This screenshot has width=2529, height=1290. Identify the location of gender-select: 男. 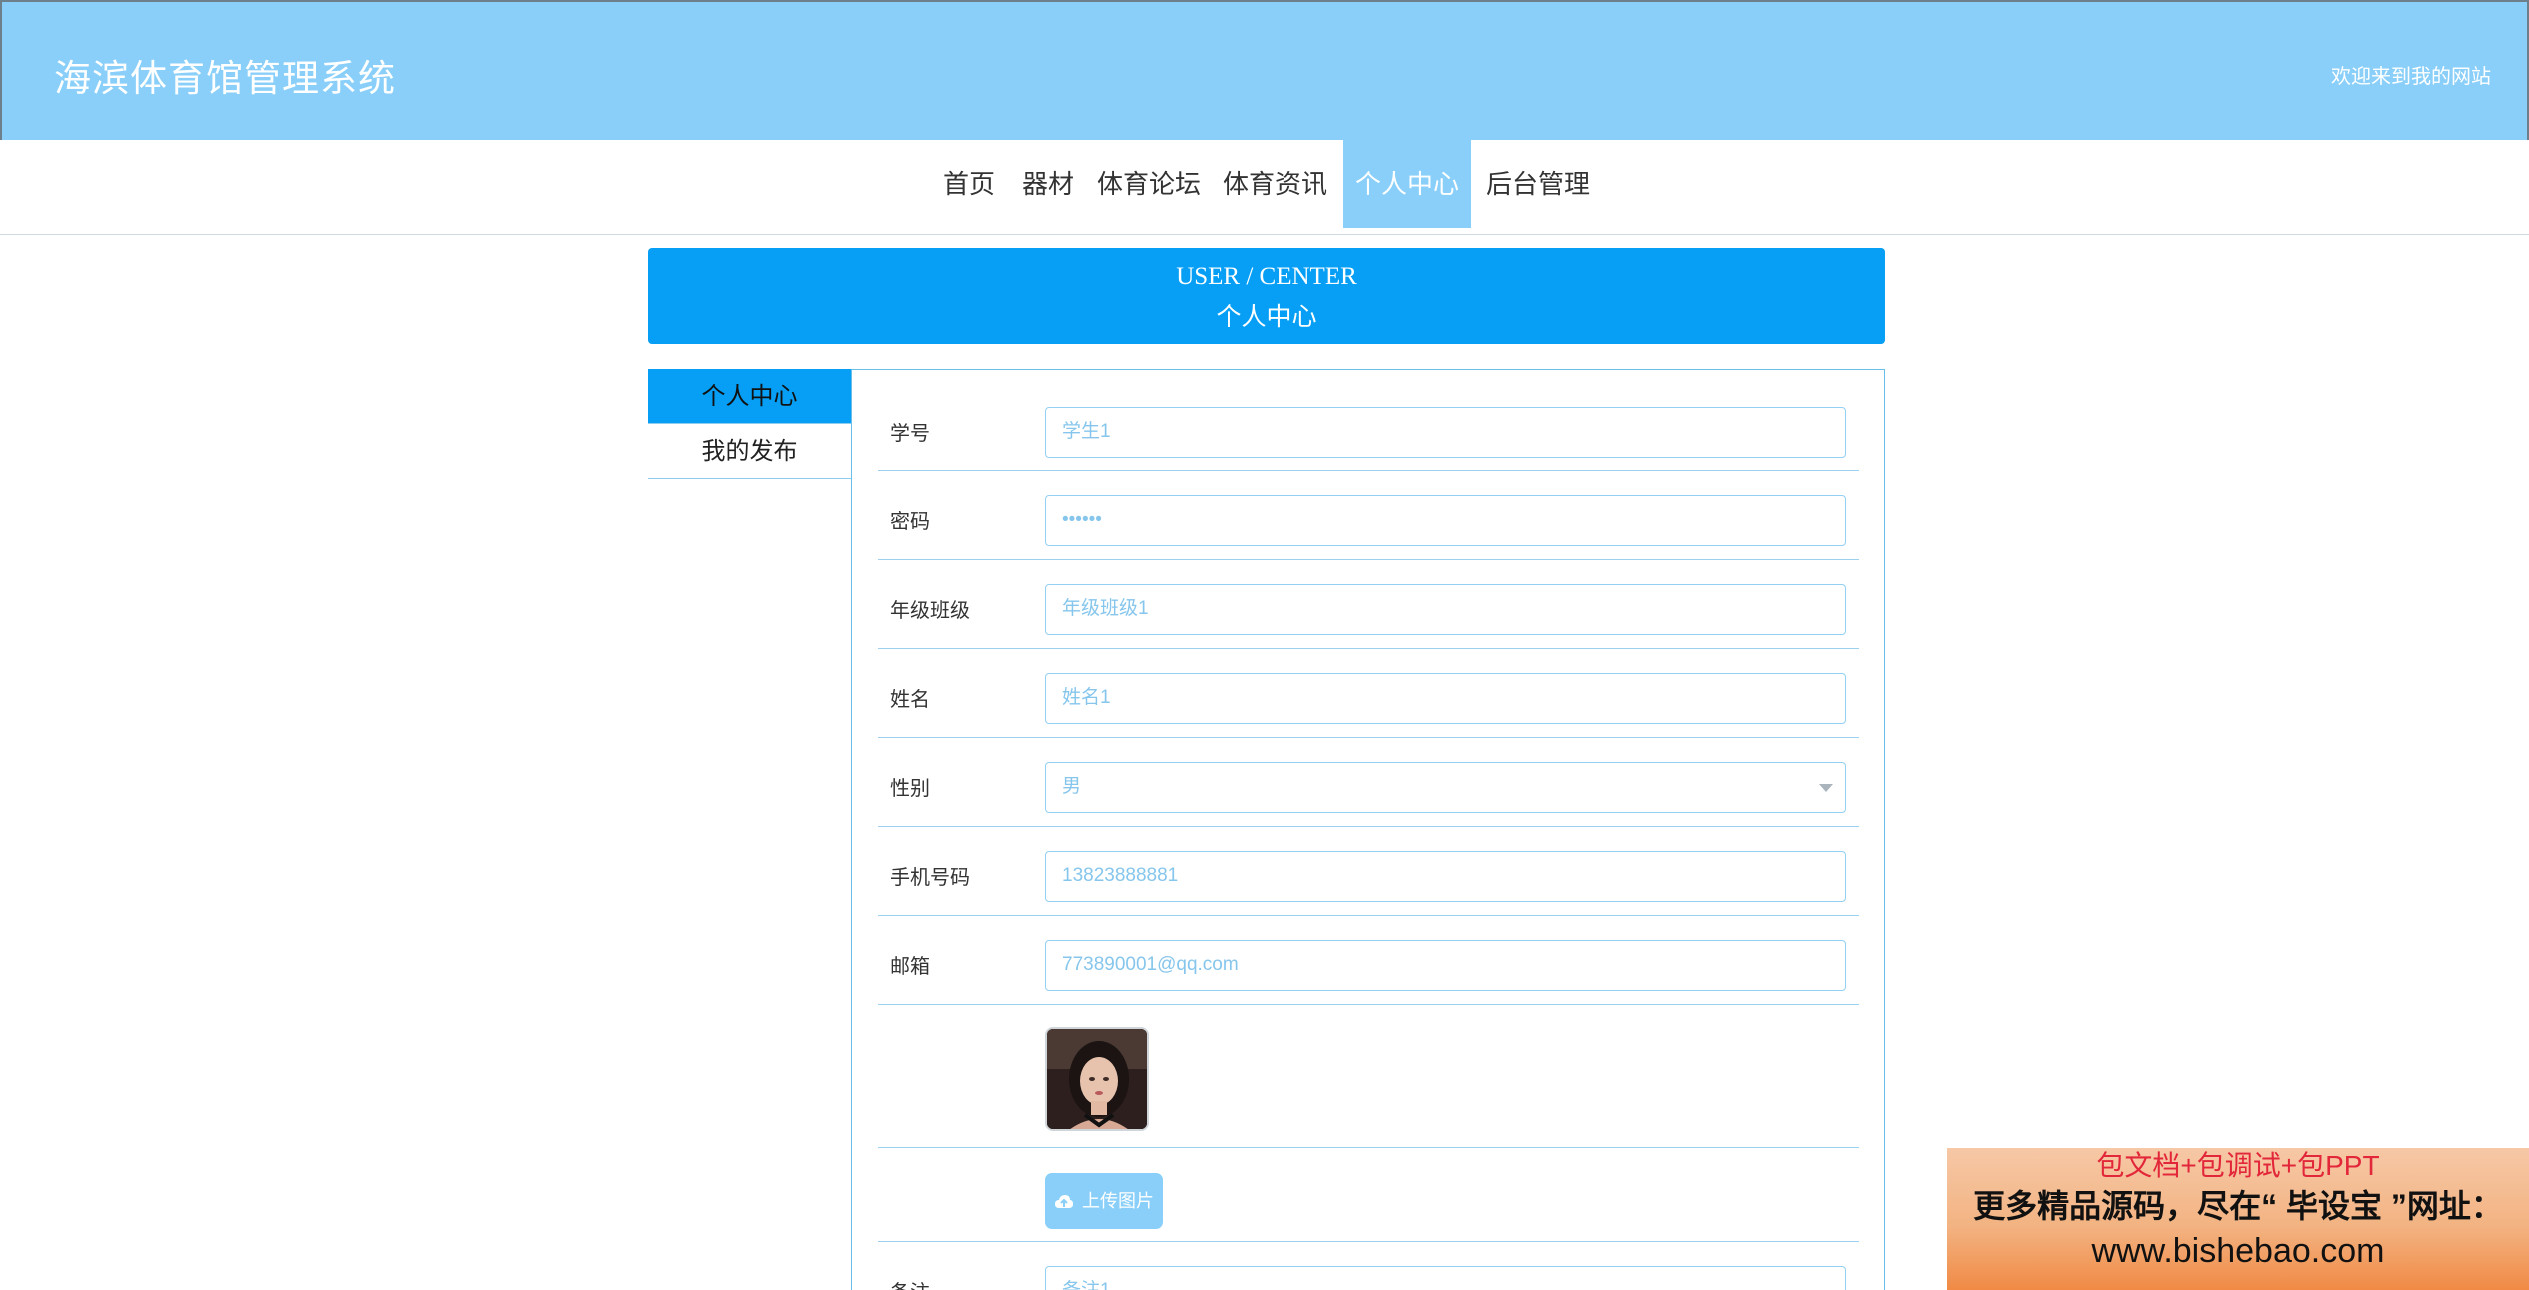
(1445, 787).